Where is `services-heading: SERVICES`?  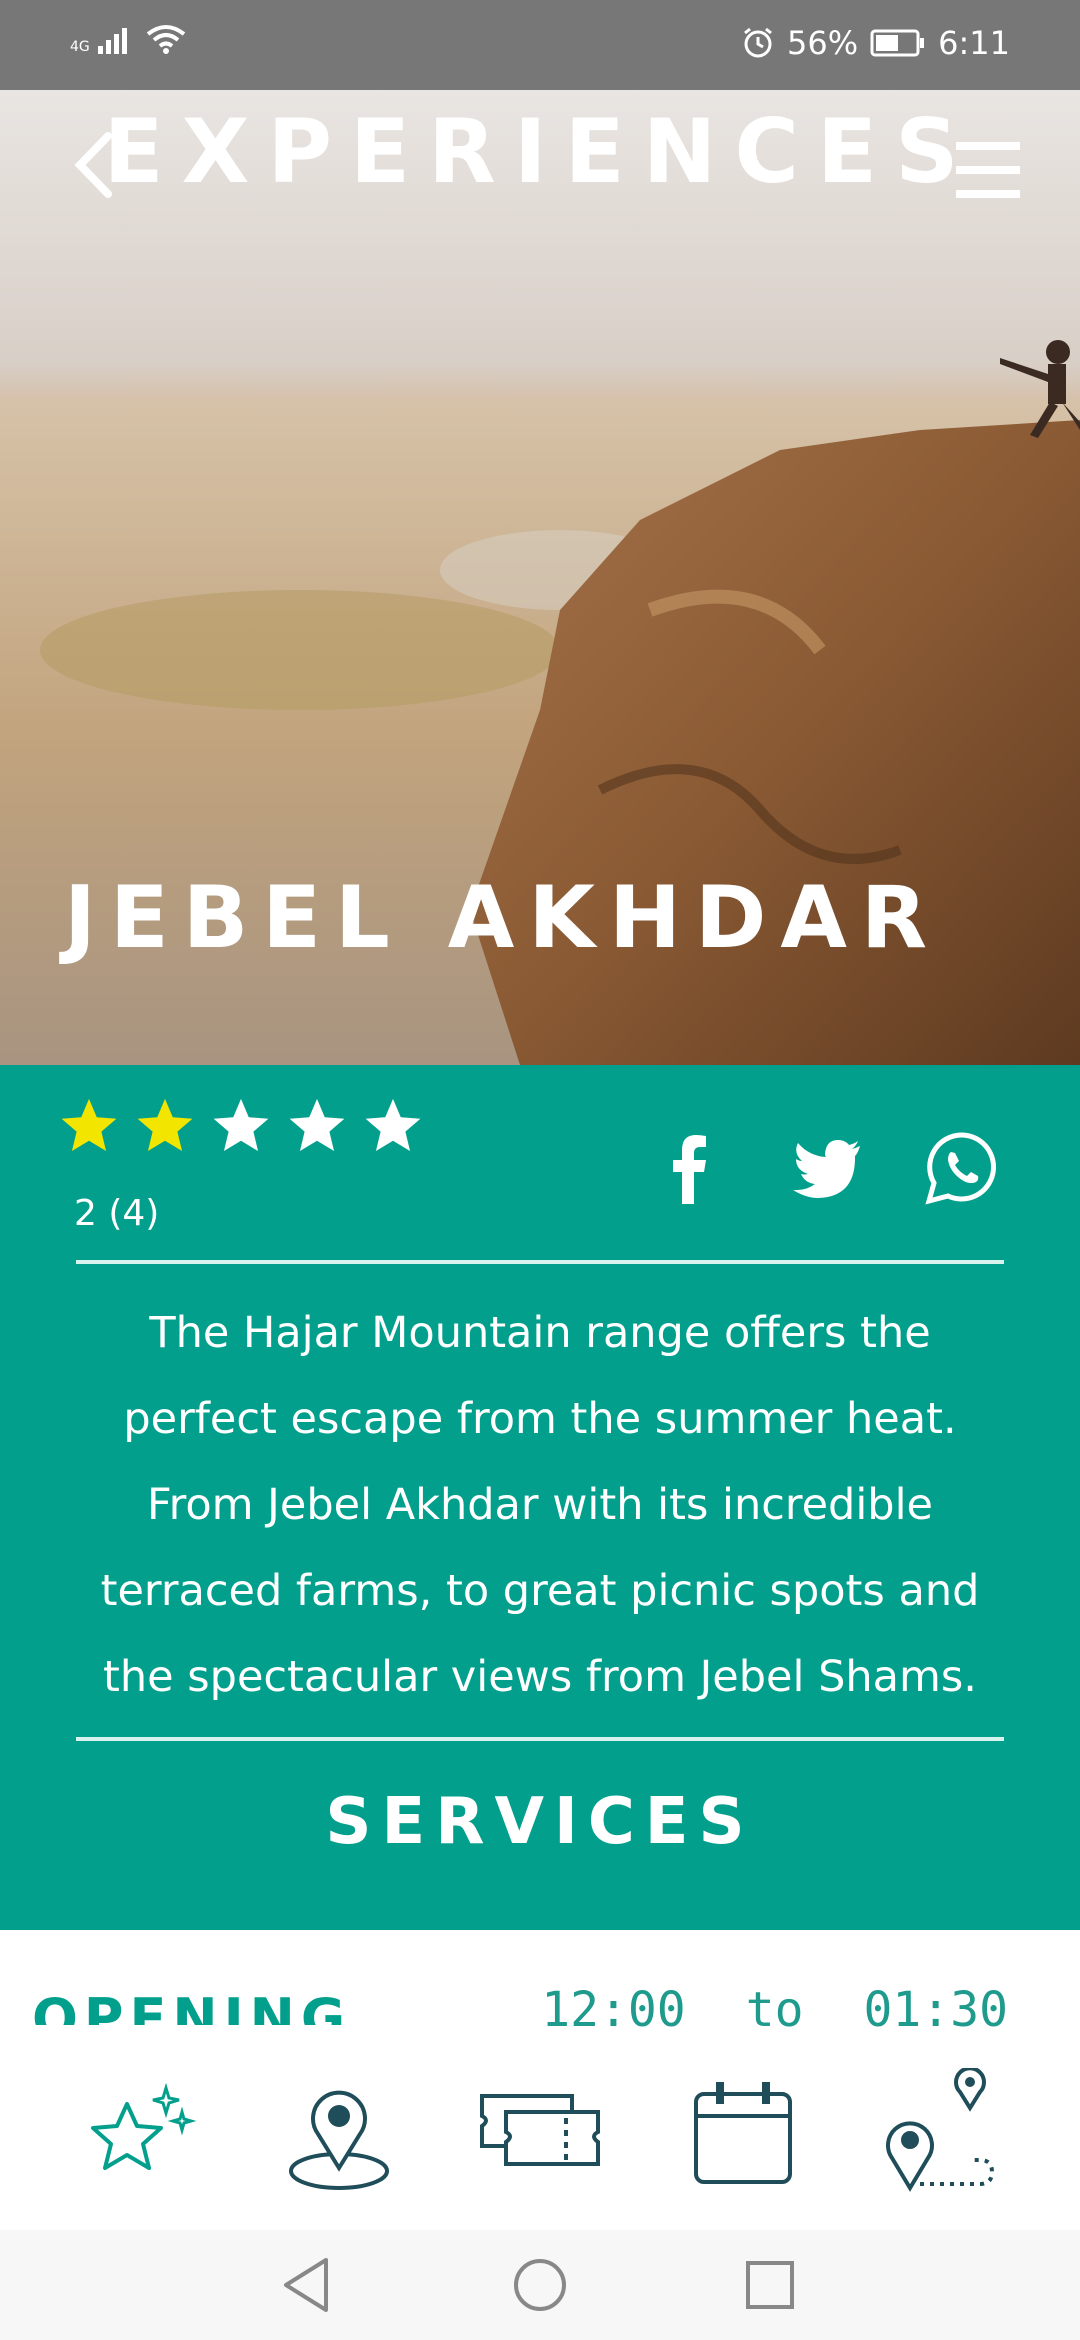
services-heading: SERVICES is located at coordinates (540, 1822).